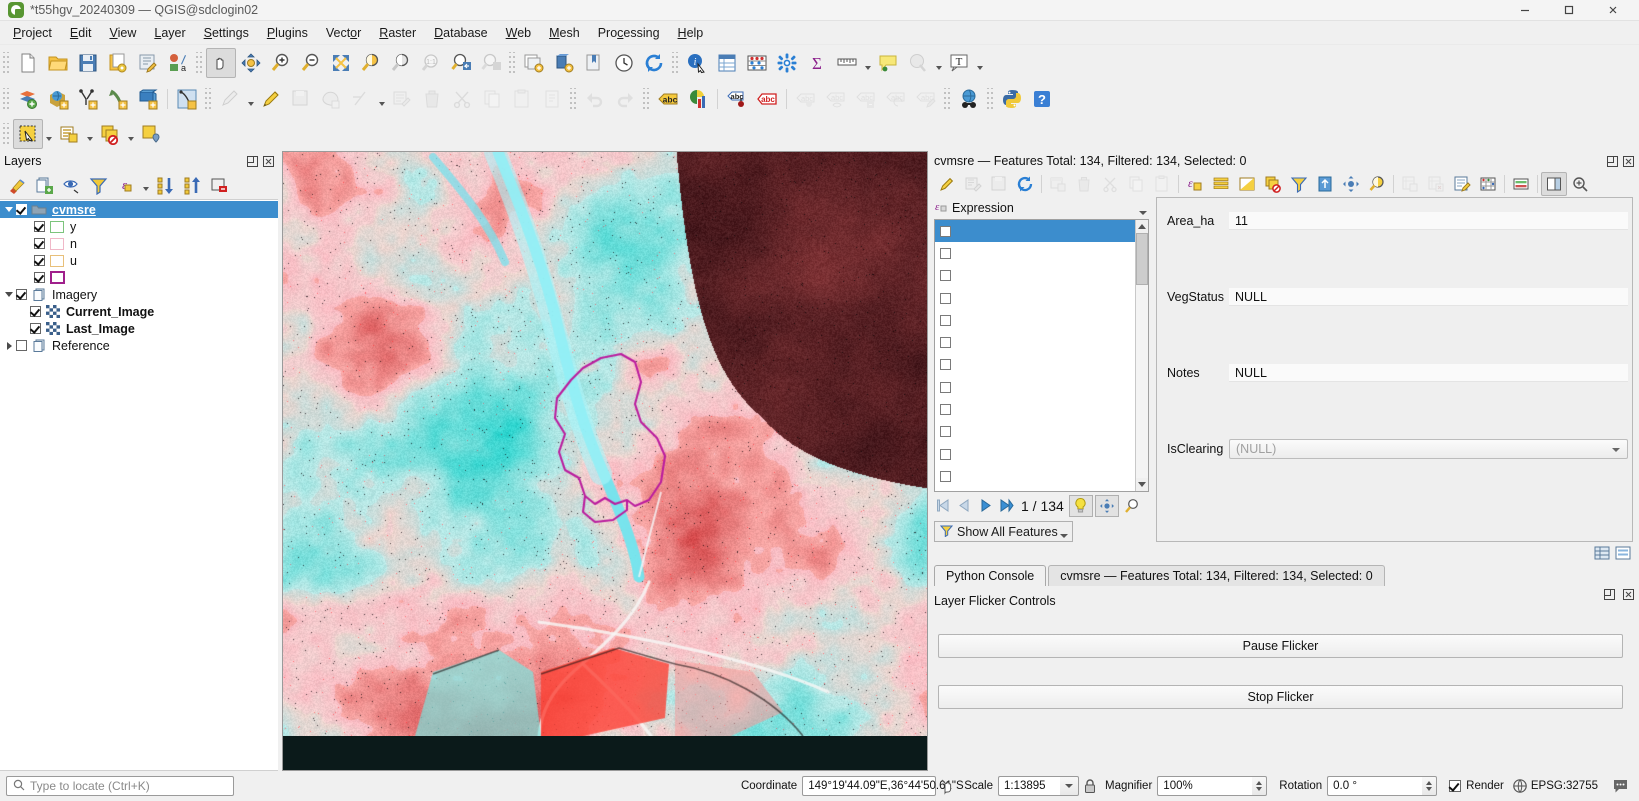 This screenshot has width=1639, height=801. What do you see at coordinates (148, 63) in the screenshot?
I see `style-manager-icon` at bounding box center [148, 63].